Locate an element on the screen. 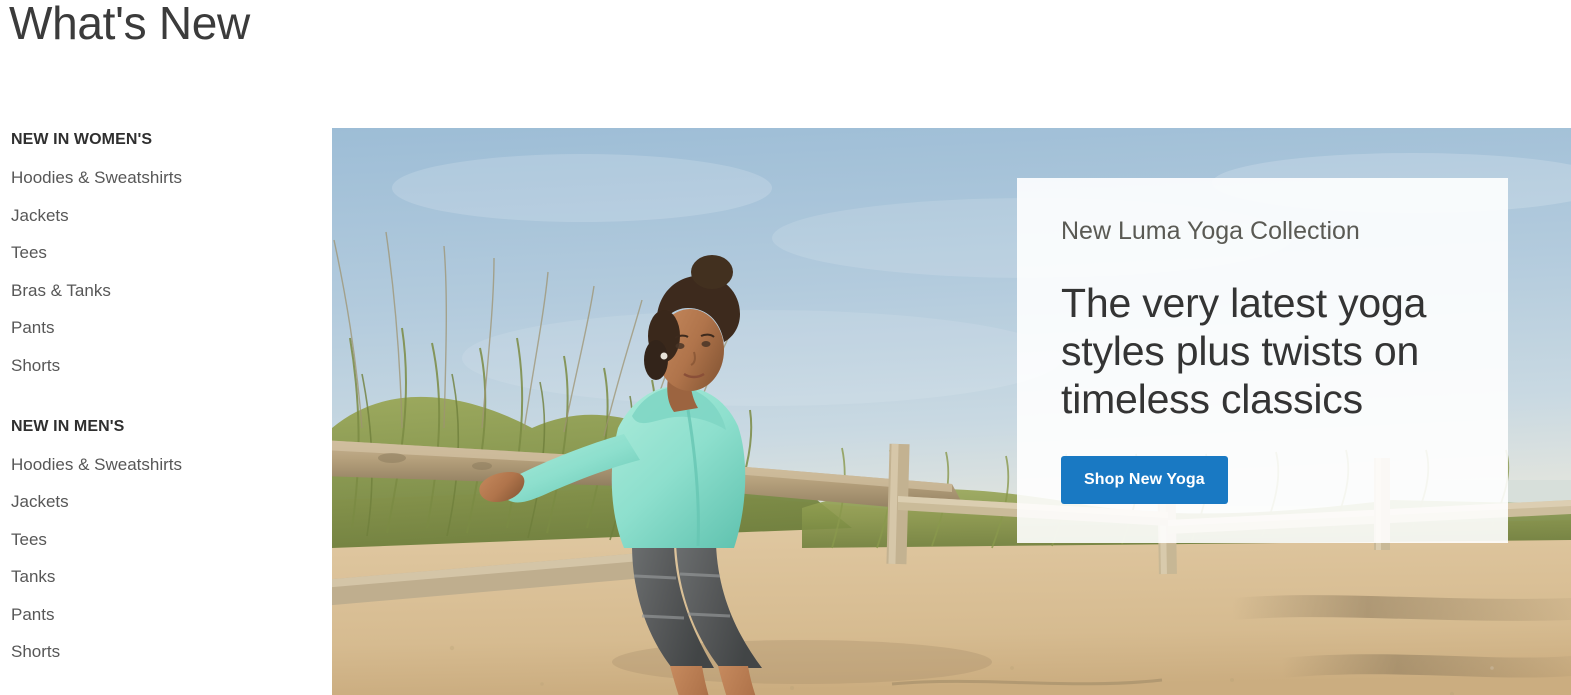 This screenshot has width=1571, height=695. shop-new-yoga-button: Shop New Yoga is located at coordinates (1144, 480).